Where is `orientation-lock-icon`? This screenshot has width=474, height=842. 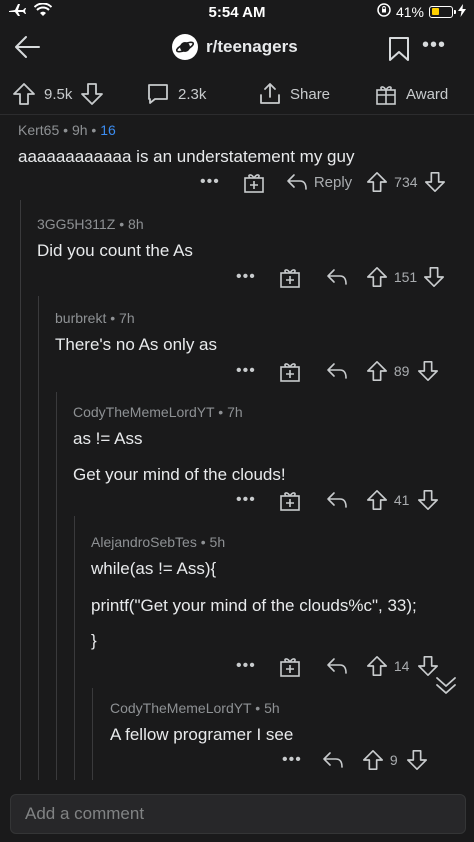 orientation-lock-icon is located at coordinates (384, 11).